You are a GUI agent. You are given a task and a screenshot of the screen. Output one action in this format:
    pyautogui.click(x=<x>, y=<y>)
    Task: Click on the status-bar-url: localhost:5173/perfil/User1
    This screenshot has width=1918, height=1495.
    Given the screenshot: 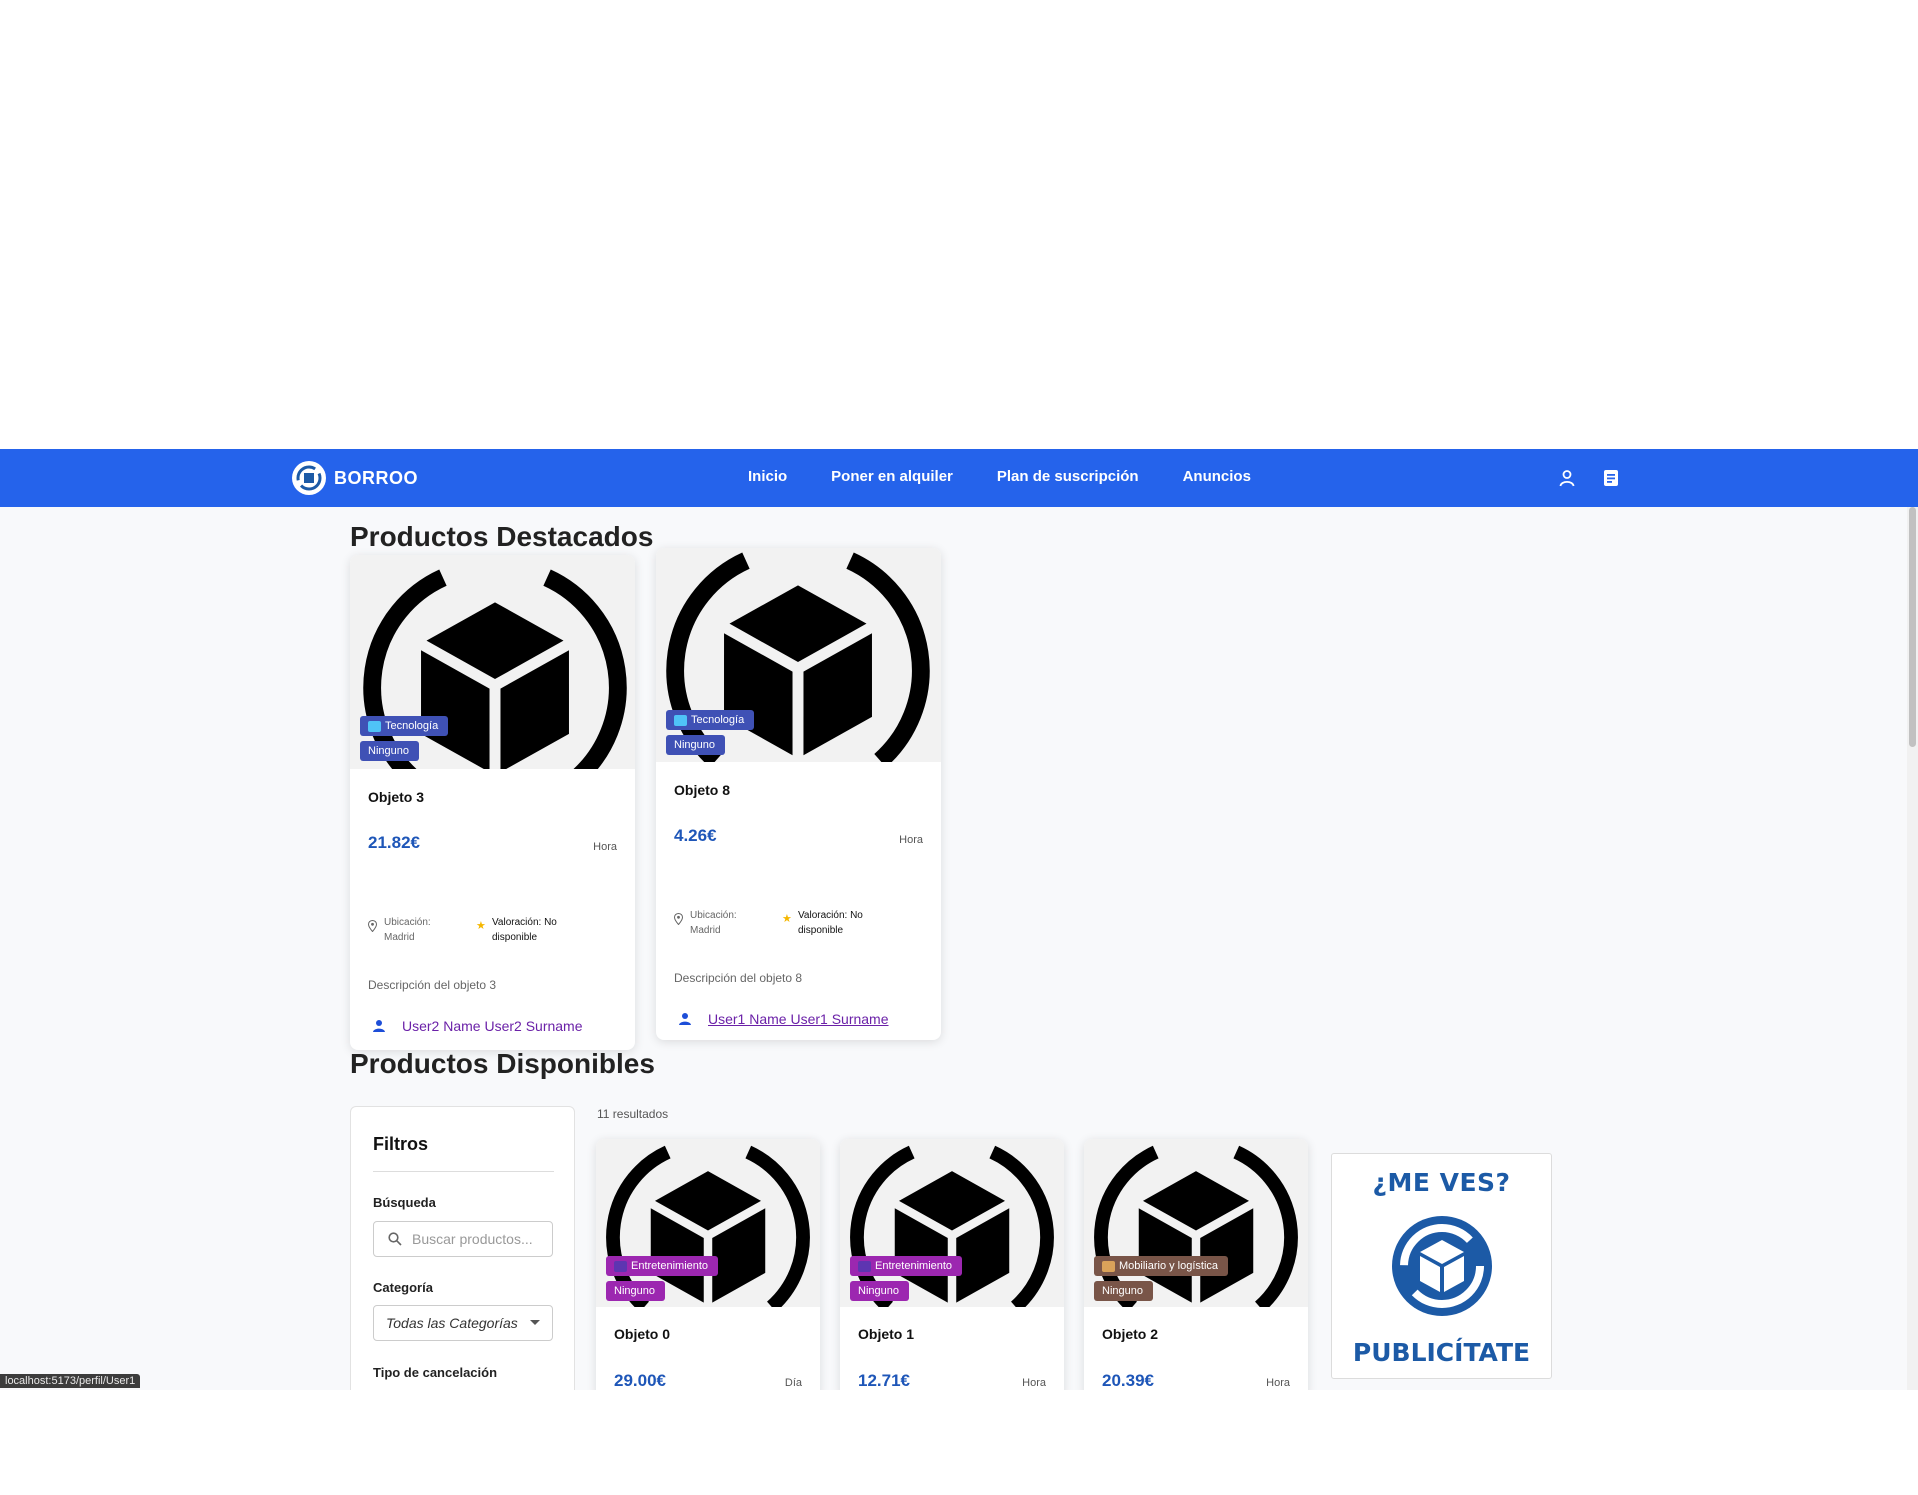 What is the action you would take?
    pyautogui.click(x=70, y=1381)
    